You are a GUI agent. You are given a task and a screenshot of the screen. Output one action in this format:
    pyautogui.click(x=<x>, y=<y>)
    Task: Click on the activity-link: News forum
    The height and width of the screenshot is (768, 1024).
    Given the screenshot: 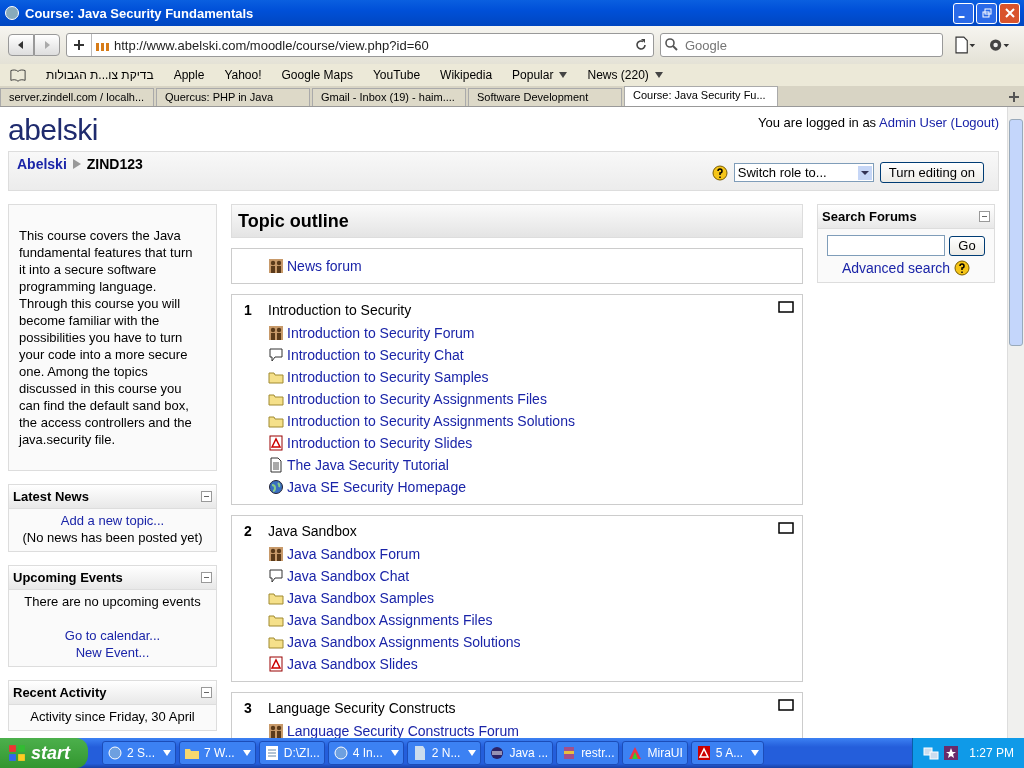 What is the action you would take?
    pyautogui.click(x=324, y=266)
    